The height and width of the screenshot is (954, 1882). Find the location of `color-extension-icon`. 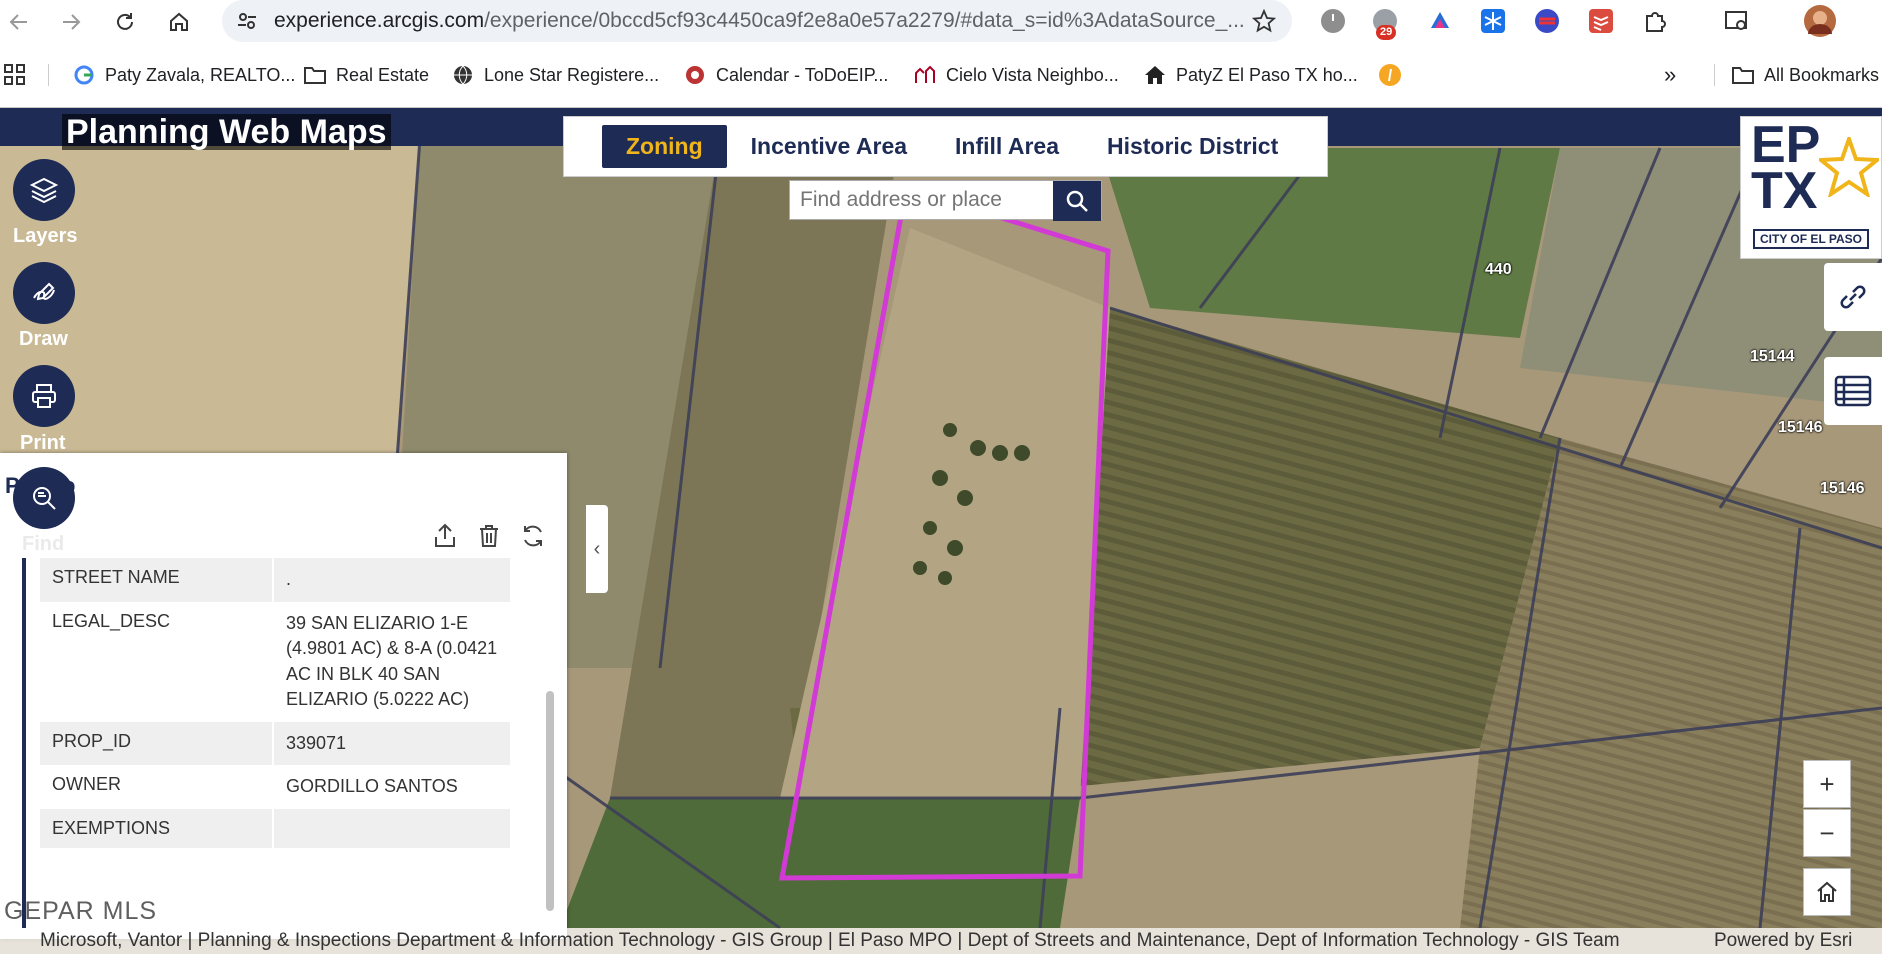

color-extension-icon is located at coordinates (1440, 21).